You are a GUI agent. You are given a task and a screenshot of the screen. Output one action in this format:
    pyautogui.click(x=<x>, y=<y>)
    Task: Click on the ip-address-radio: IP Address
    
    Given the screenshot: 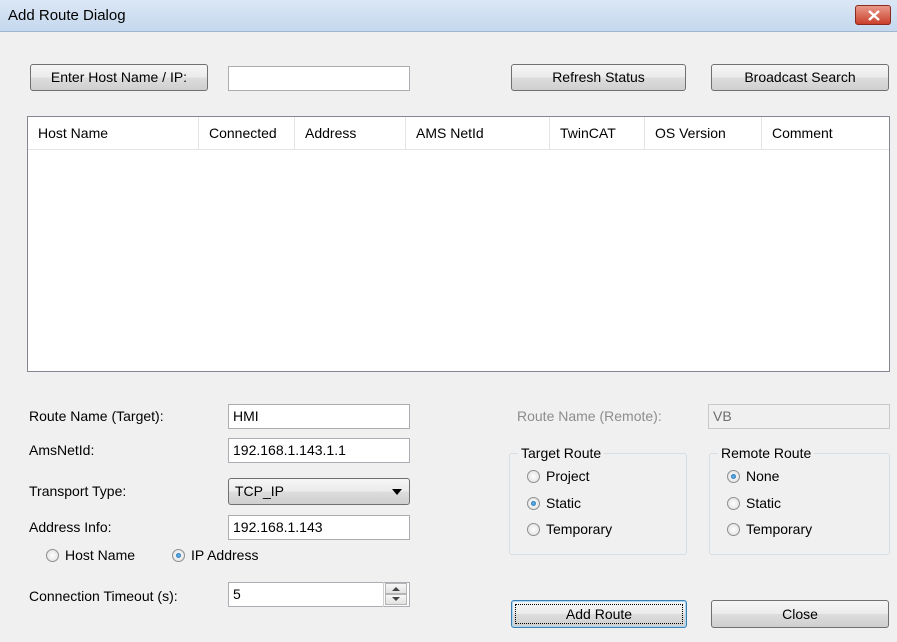 What is the action you would take?
    pyautogui.click(x=215, y=555)
    